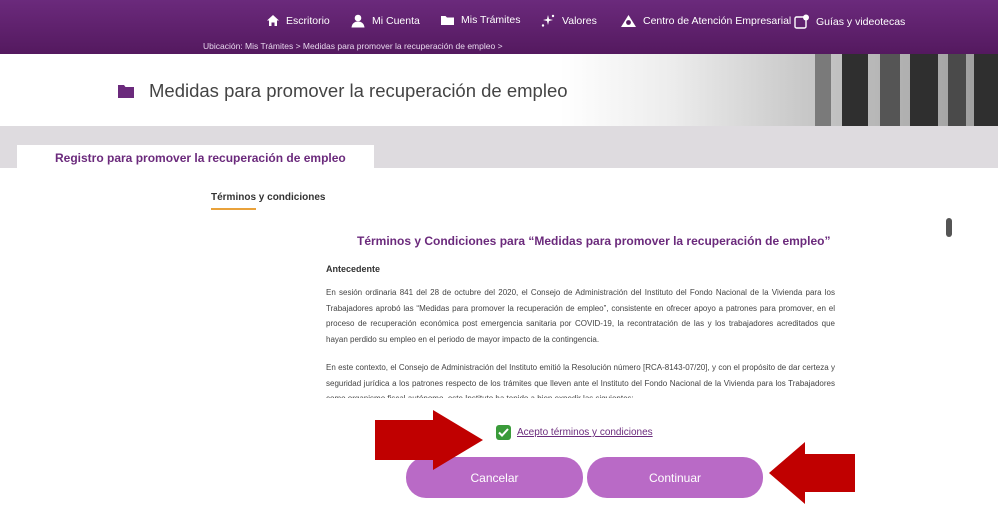 Image resolution: width=998 pixels, height=508 pixels. Describe the element at coordinates (585, 432) in the screenshot. I see `accept-label: Acepto términos y condiciones` at that location.